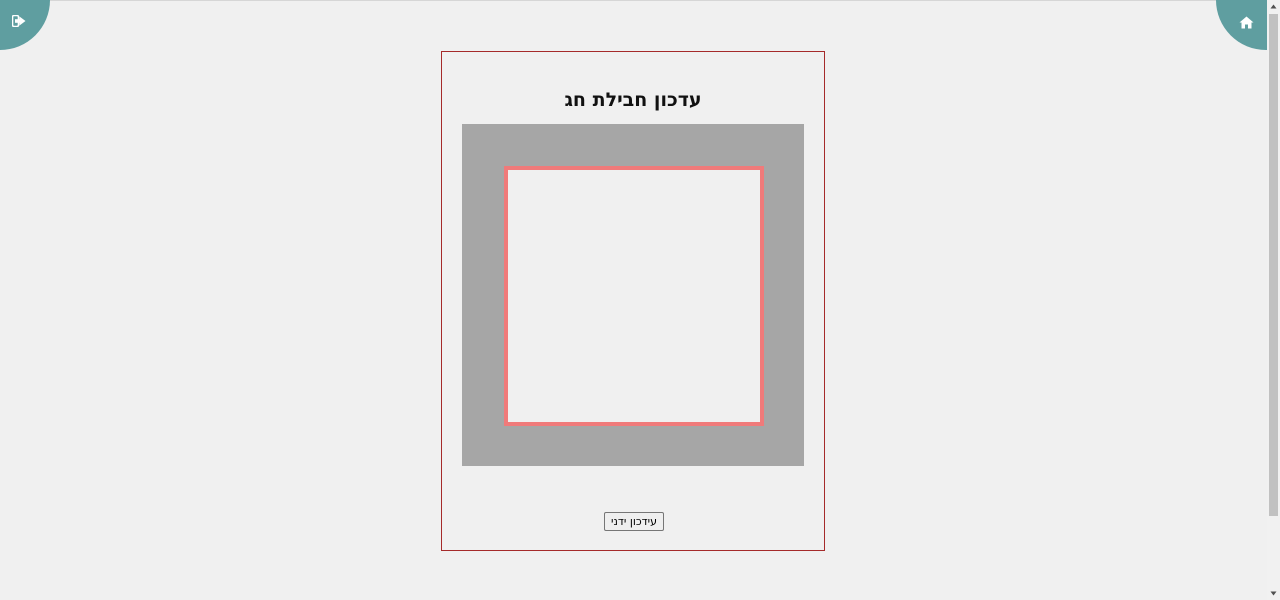  Describe the element at coordinates (19, 21) in the screenshot. I see `sign-out-icon` at that location.